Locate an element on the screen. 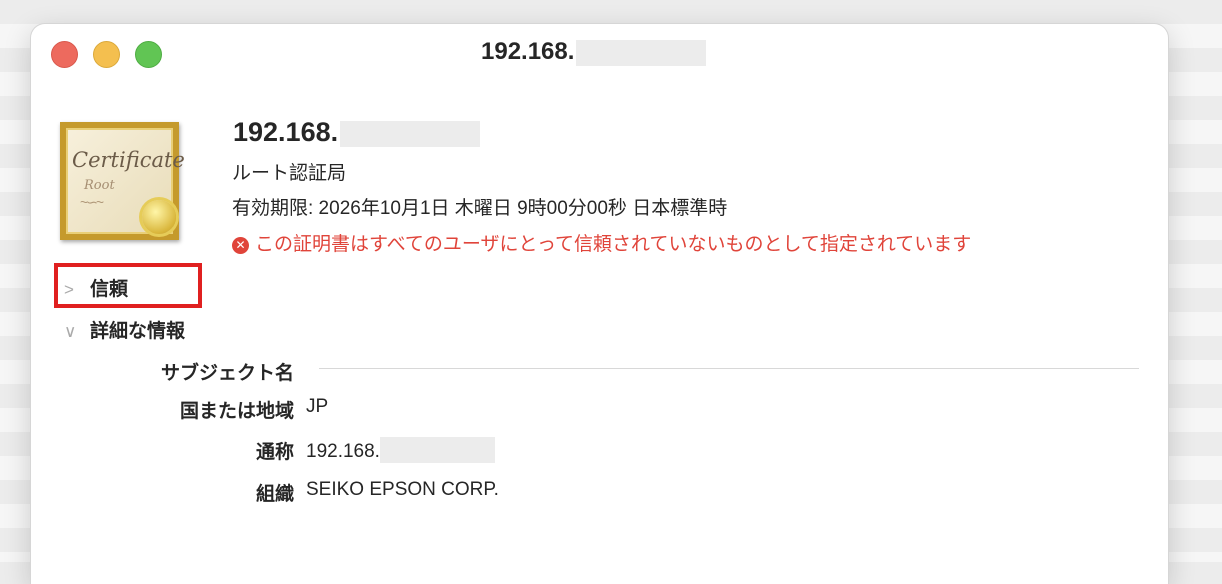 The height and width of the screenshot is (584, 1222). trust-warning: ✕ この証明書はすべてのユーザにとって信頼されていないものとして指定されています is located at coordinates (601, 242).